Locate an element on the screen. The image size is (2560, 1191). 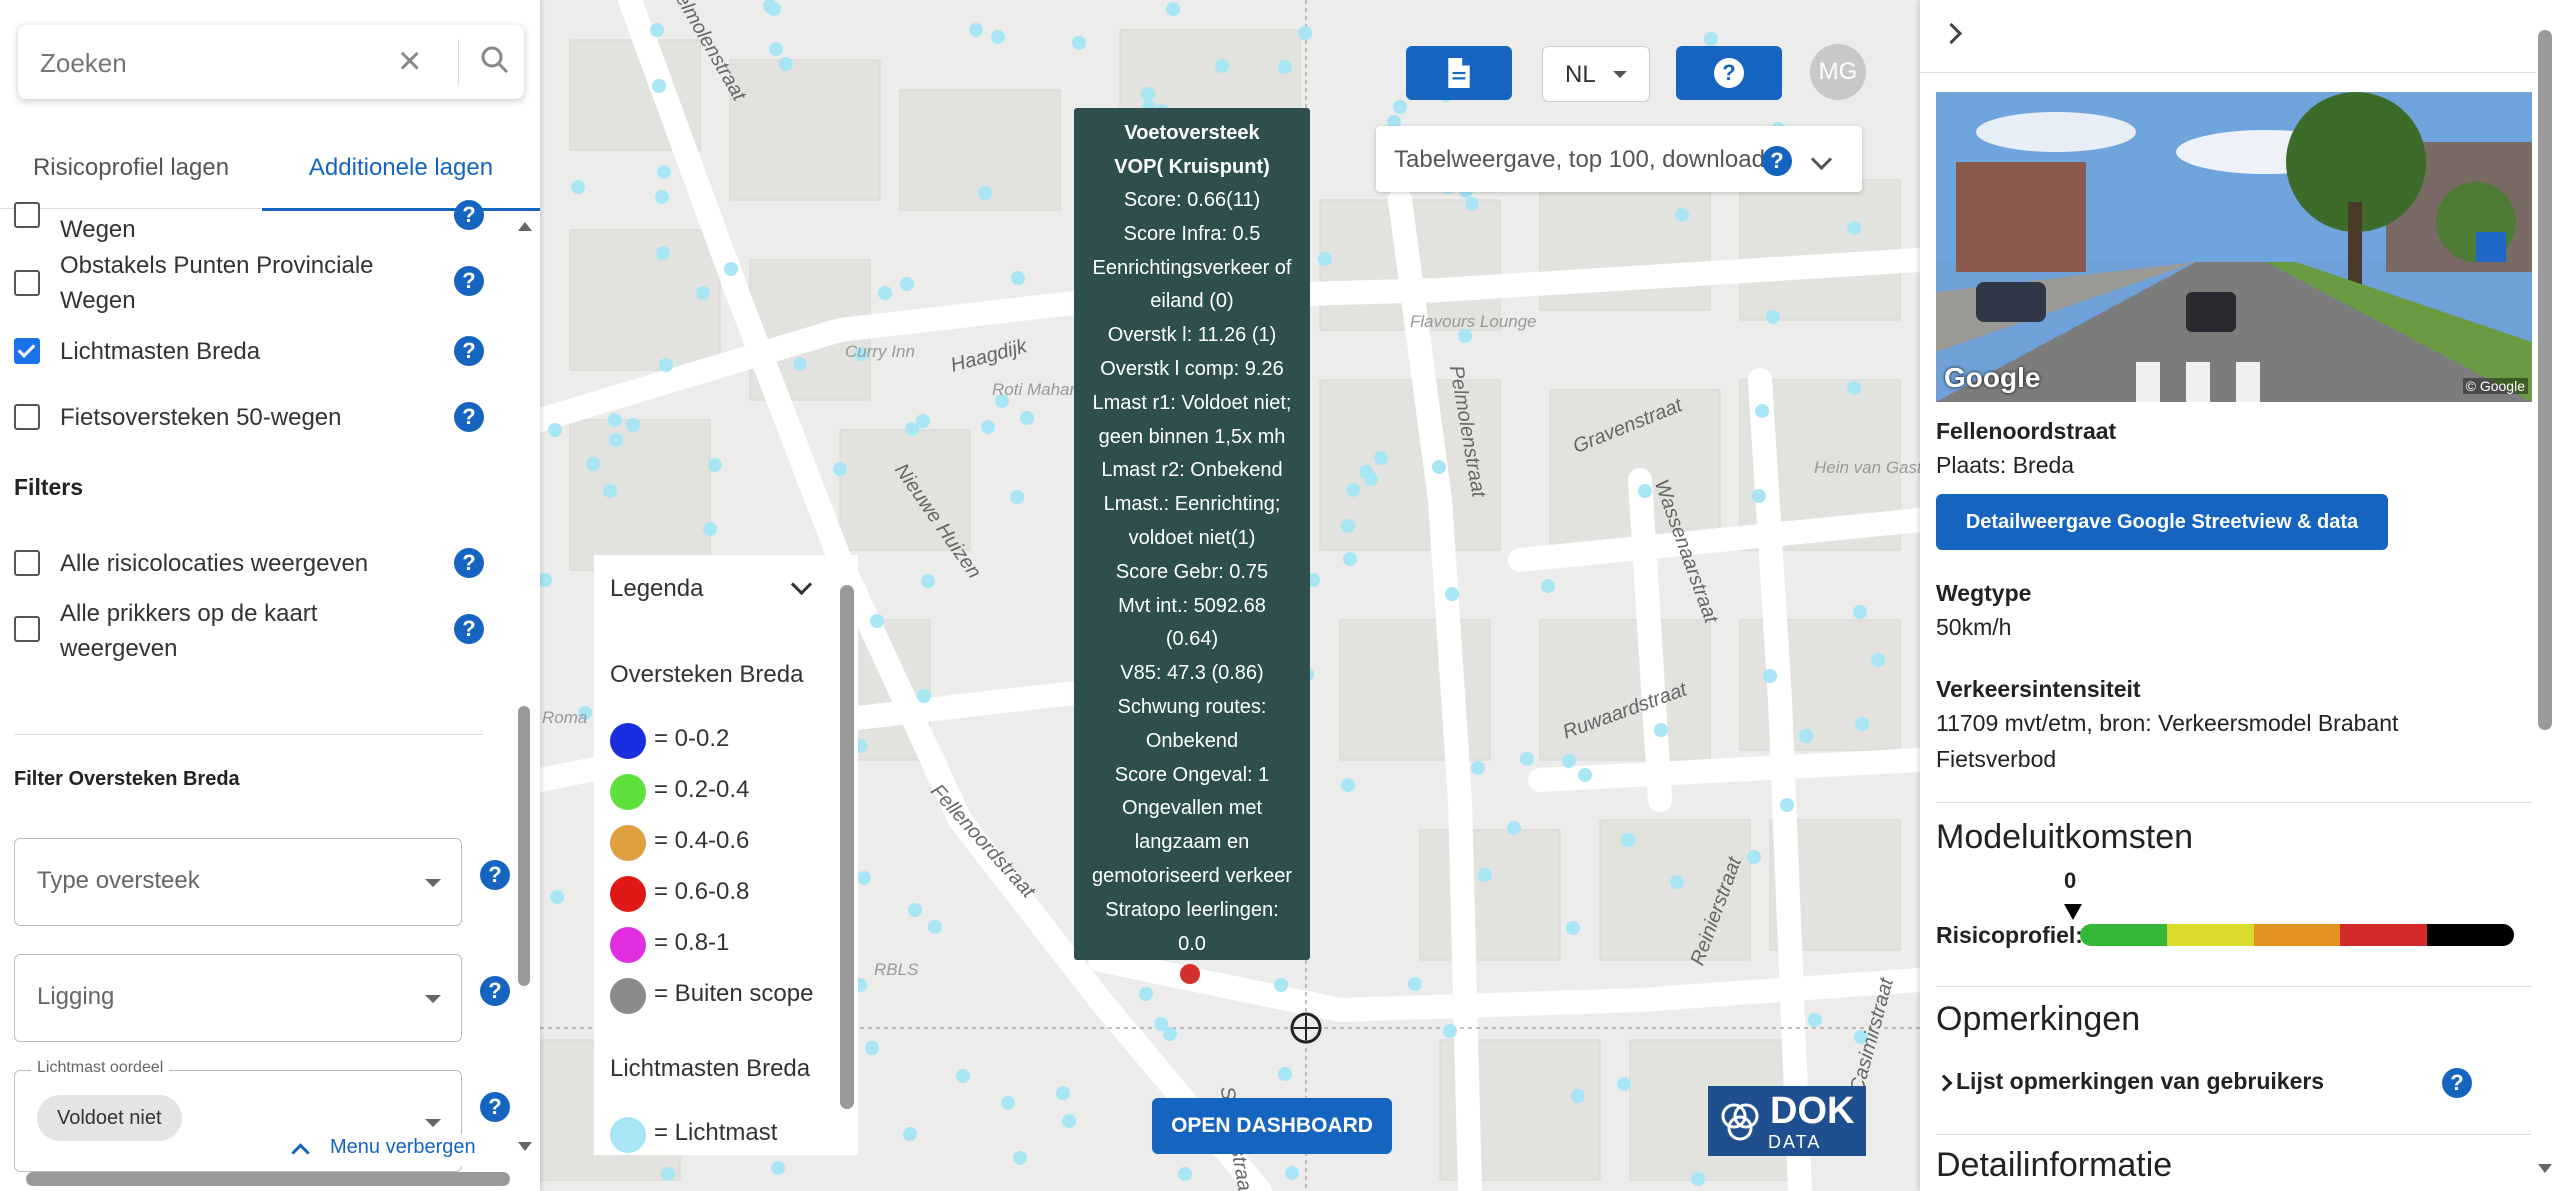
document-button is located at coordinates (1459, 73).